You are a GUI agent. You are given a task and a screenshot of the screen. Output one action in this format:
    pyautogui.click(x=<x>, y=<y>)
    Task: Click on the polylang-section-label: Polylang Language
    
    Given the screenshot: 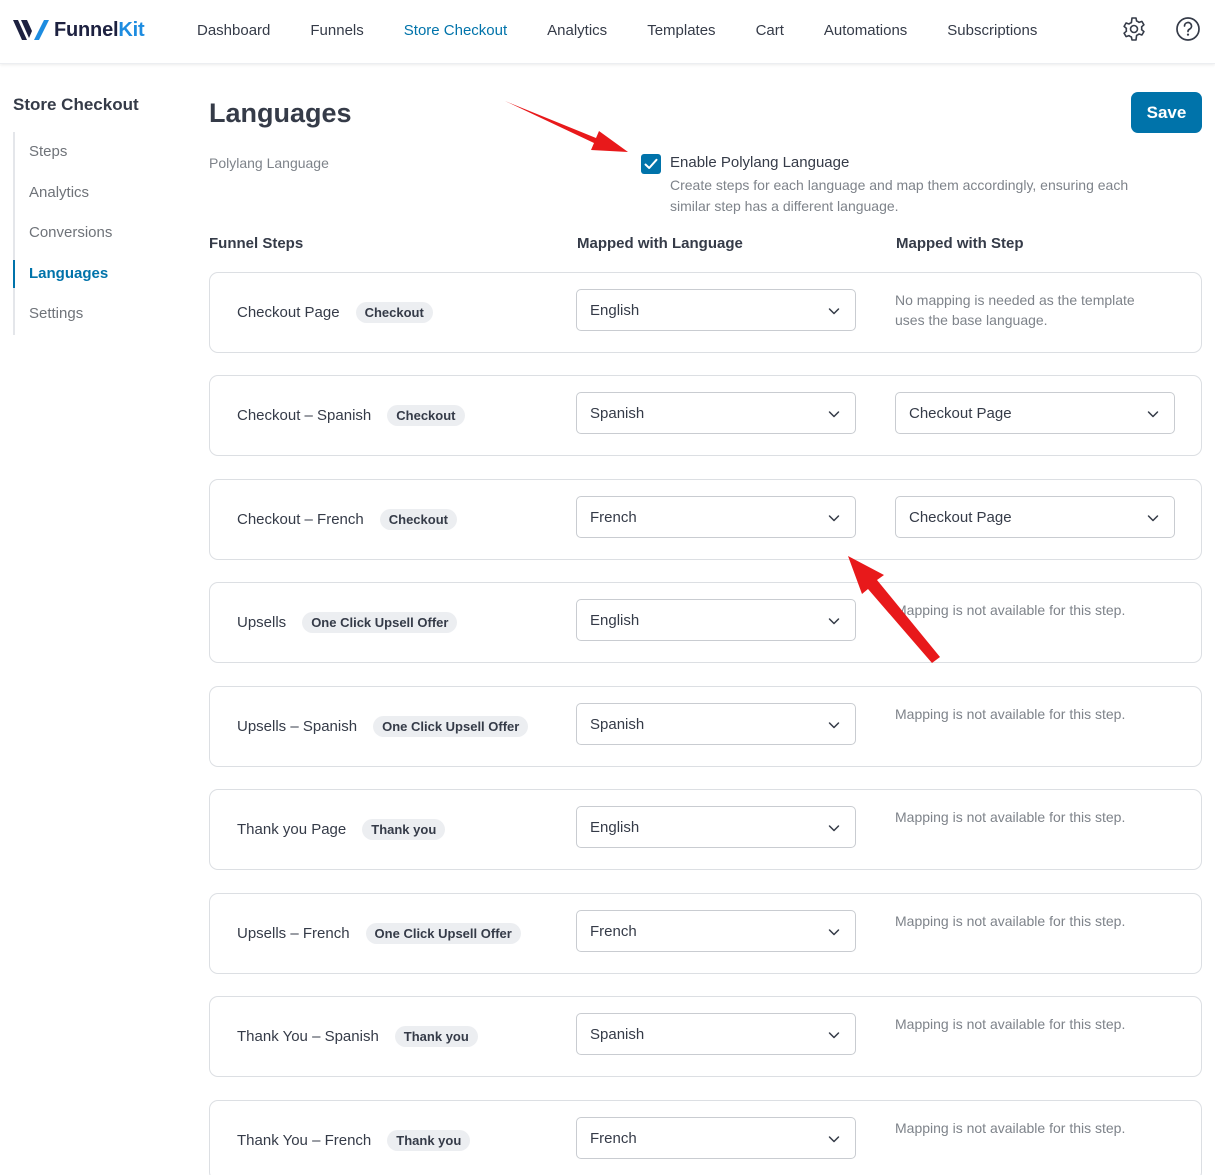 What is the action you would take?
    pyautogui.click(x=269, y=163)
    